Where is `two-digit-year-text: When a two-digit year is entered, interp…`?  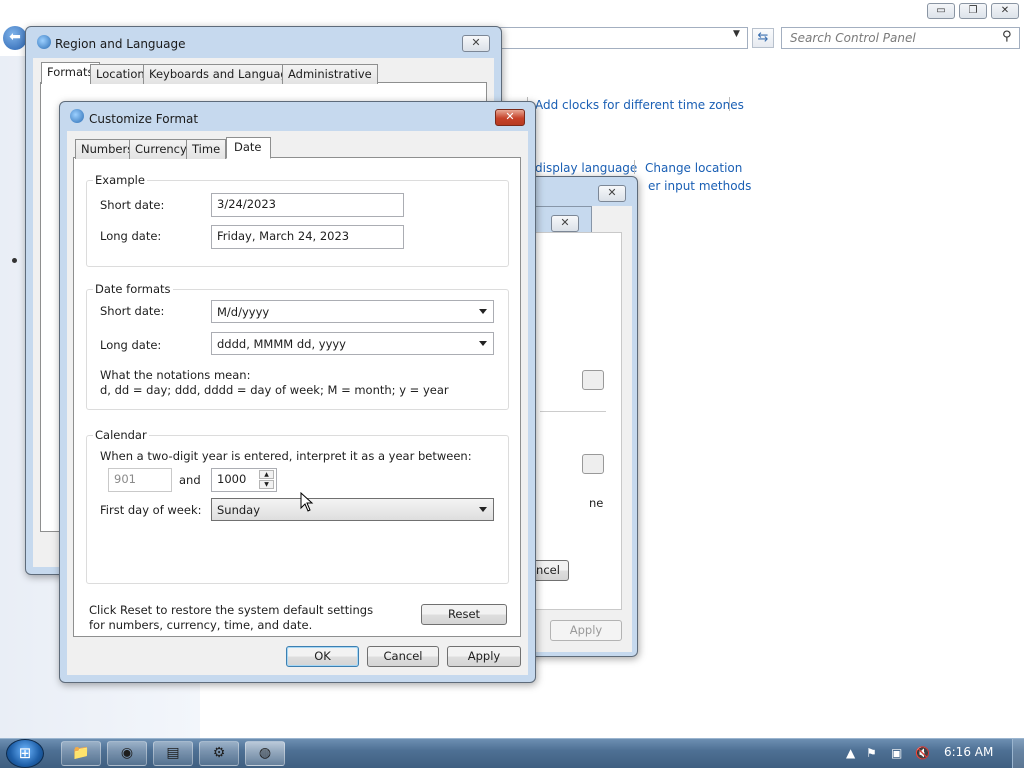 two-digit-year-text: When a two-digit year is entered, interp… is located at coordinates (286, 456).